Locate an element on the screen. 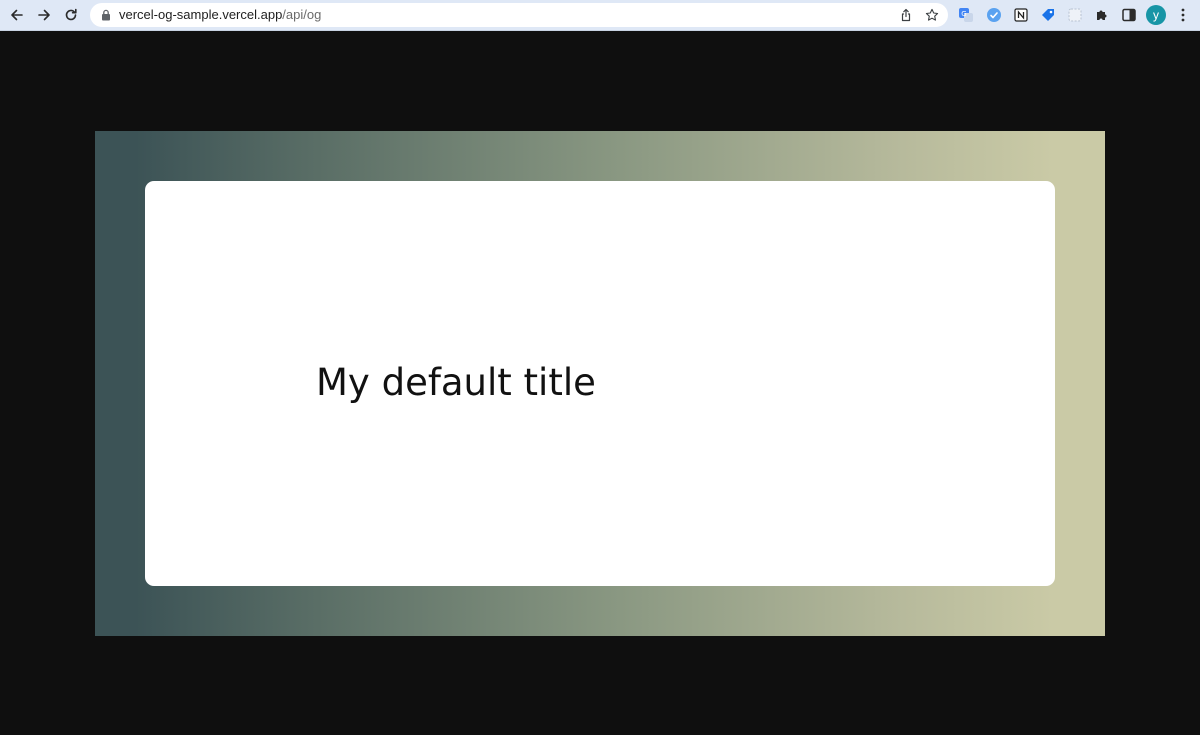 This screenshot has width=1200, height=735. vpn-extension-icon is located at coordinates (994, 15).